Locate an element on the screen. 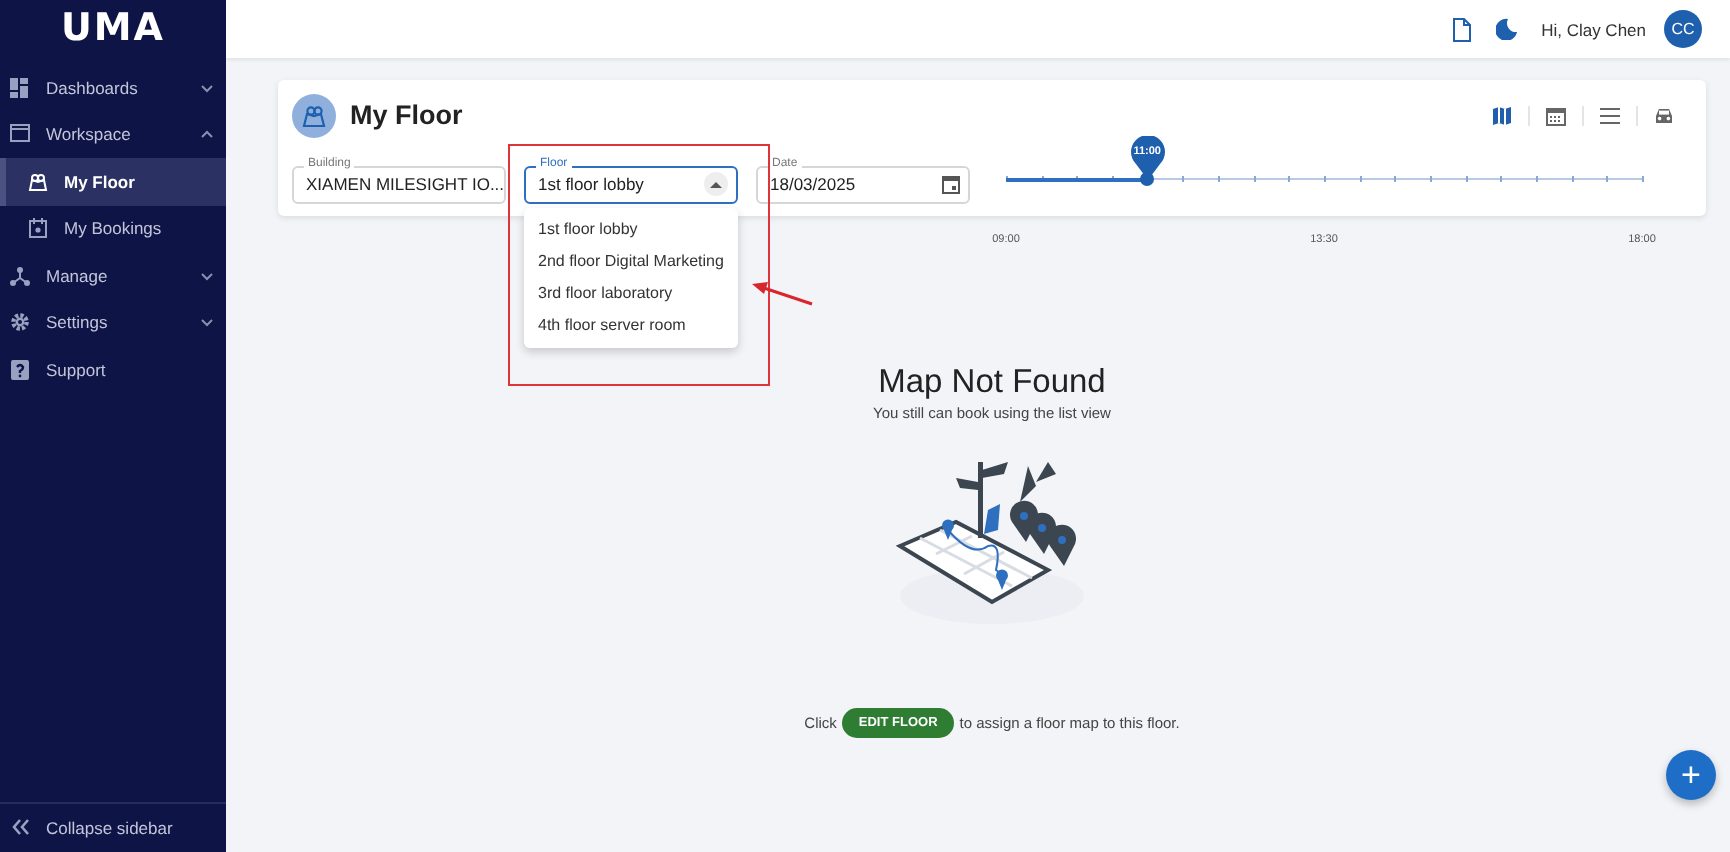 This screenshot has height=852, width=1730. value-pin-icon is located at coordinates (1147, 158).